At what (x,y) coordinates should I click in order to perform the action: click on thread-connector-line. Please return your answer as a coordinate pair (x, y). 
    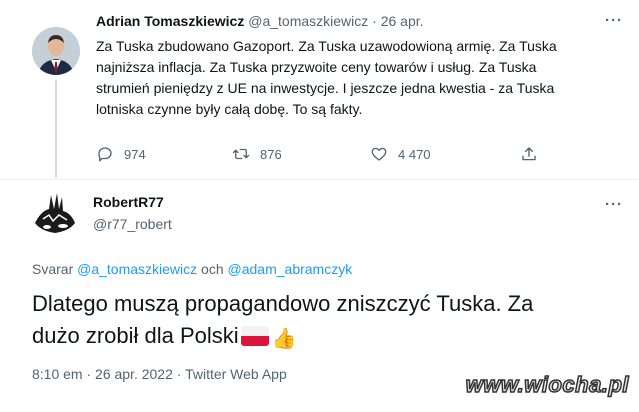
    Looking at the image, I should click on (56, 129).